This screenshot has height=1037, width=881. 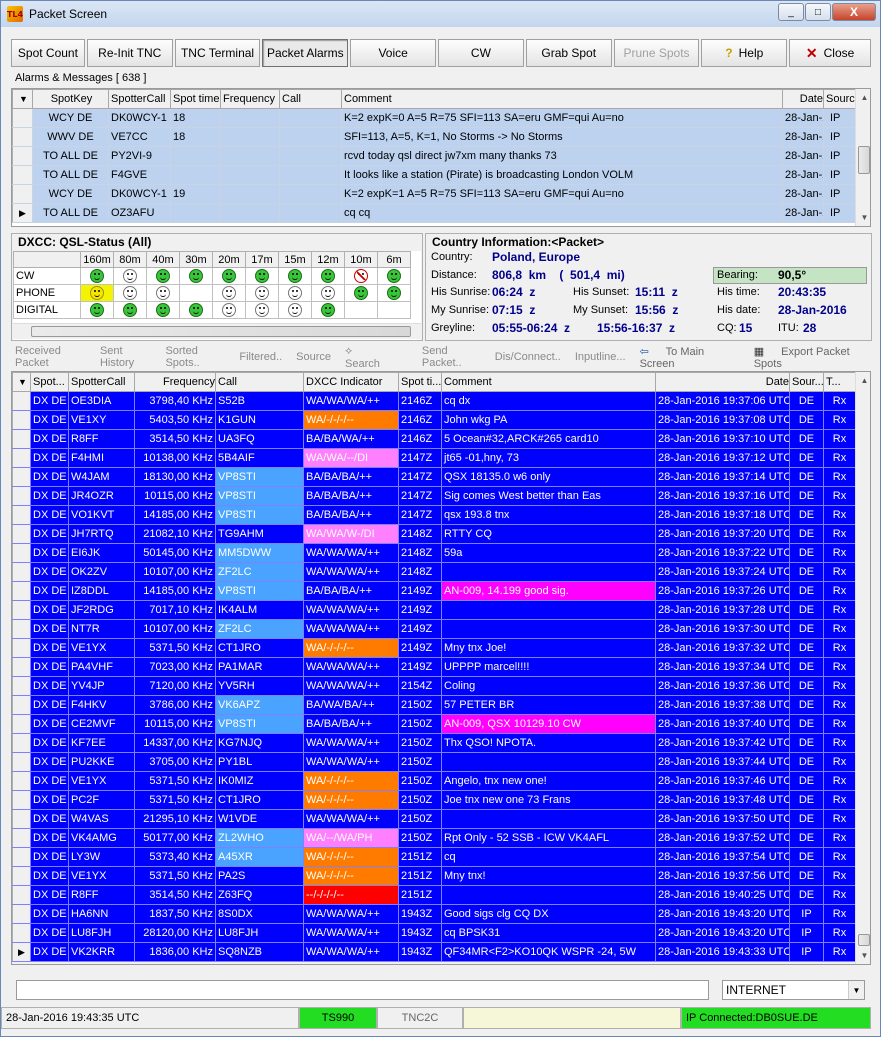 I want to click on window-close-button: X, so click(x=854, y=12).